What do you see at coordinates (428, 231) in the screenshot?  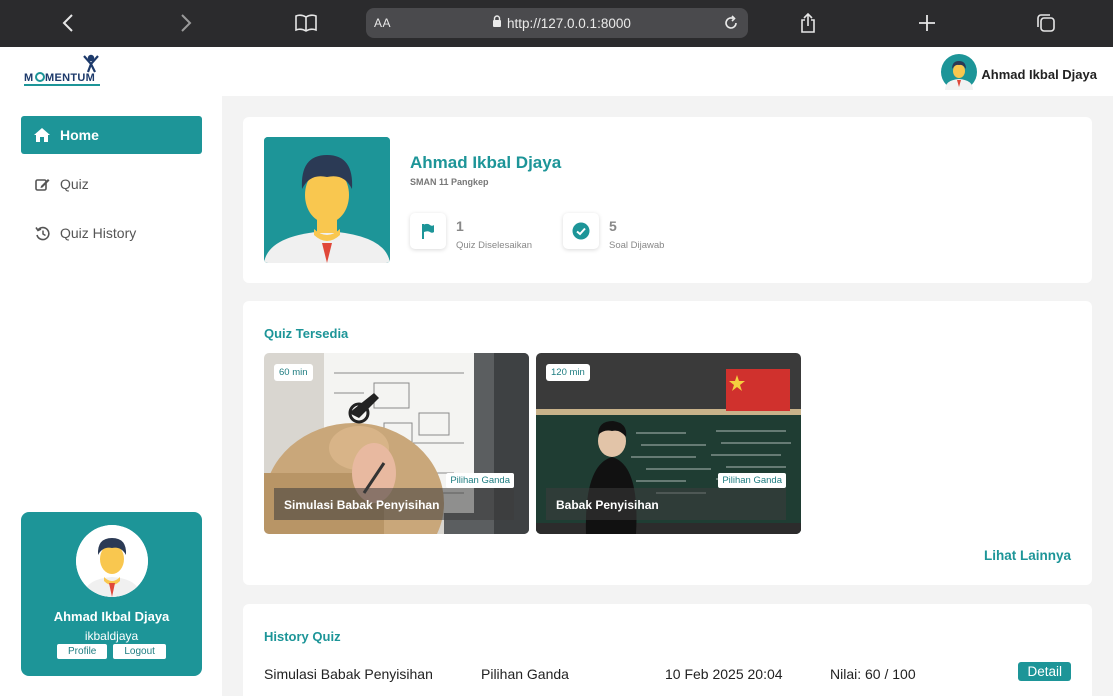 I see `flag-icon` at bounding box center [428, 231].